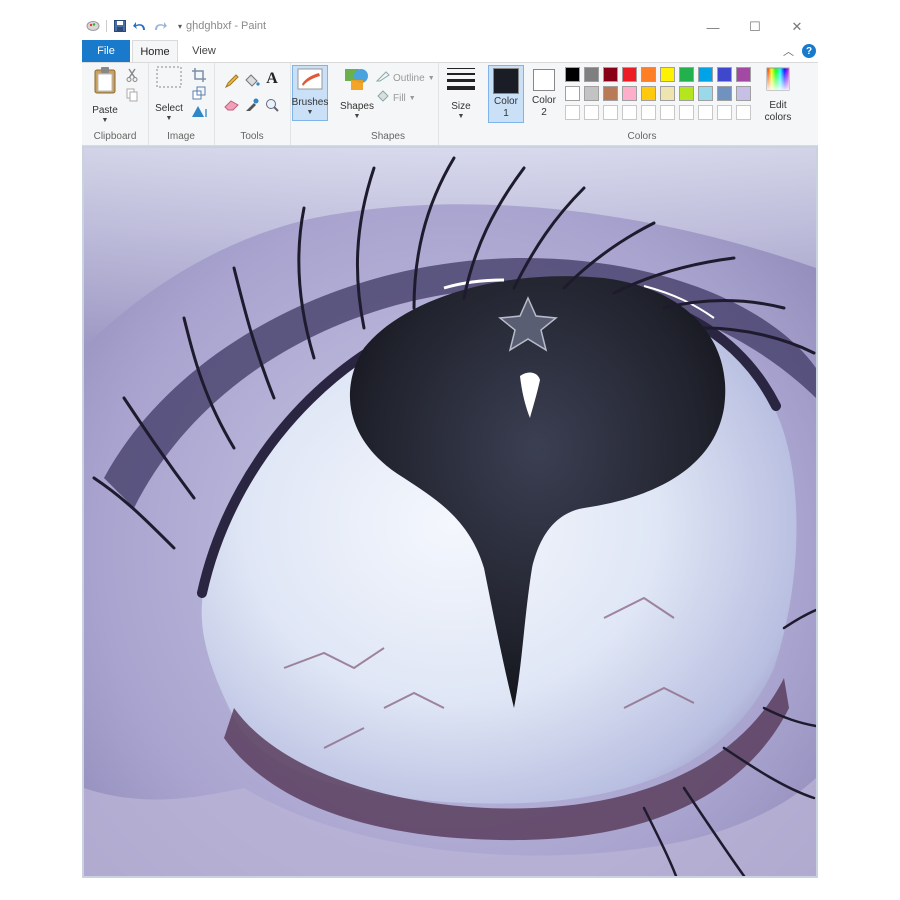  Describe the element at coordinates (399, 98) in the screenshot. I see `fill-label: Fill` at that location.